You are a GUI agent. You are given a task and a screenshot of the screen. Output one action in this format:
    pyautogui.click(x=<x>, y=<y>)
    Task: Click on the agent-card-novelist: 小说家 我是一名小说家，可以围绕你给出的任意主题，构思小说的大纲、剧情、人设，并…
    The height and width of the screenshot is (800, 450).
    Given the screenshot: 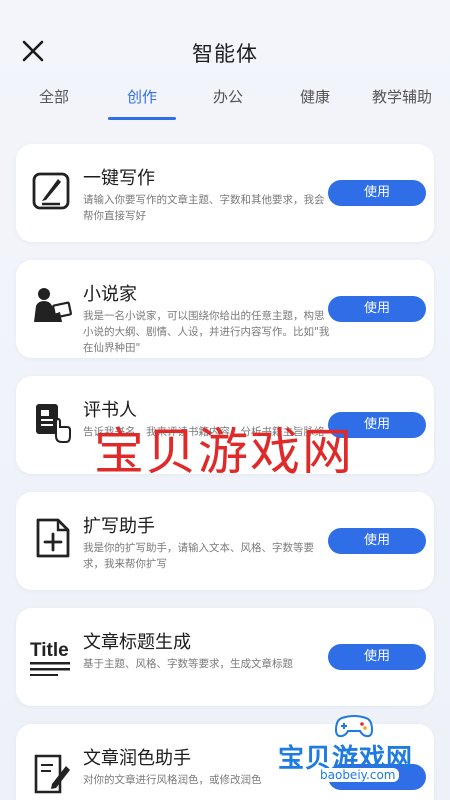 What is the action you would take?
    pyautogui.click(x=225, y=309)
    